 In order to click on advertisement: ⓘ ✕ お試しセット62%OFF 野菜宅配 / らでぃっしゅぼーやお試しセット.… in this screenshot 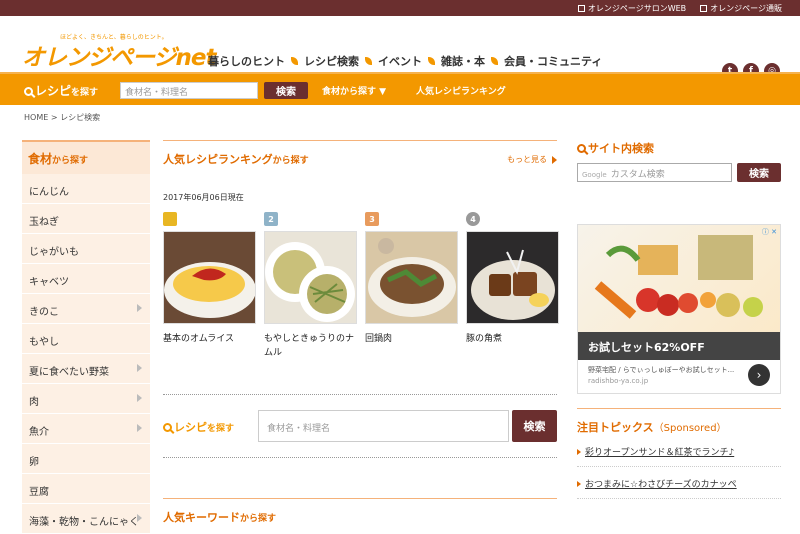, I will do `click(679, 309)`.